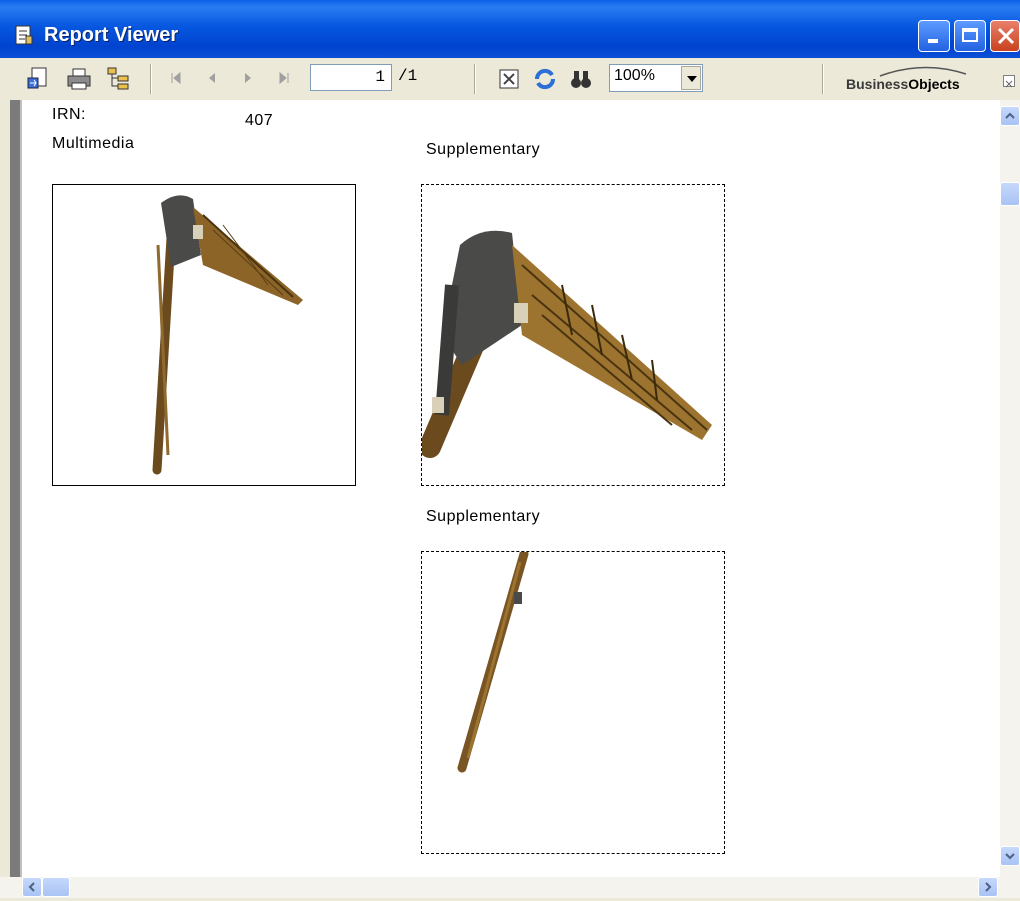 The height and width of the screenshot is (901, 1020). I want to click on close-pane-button, so click(1009, 81).